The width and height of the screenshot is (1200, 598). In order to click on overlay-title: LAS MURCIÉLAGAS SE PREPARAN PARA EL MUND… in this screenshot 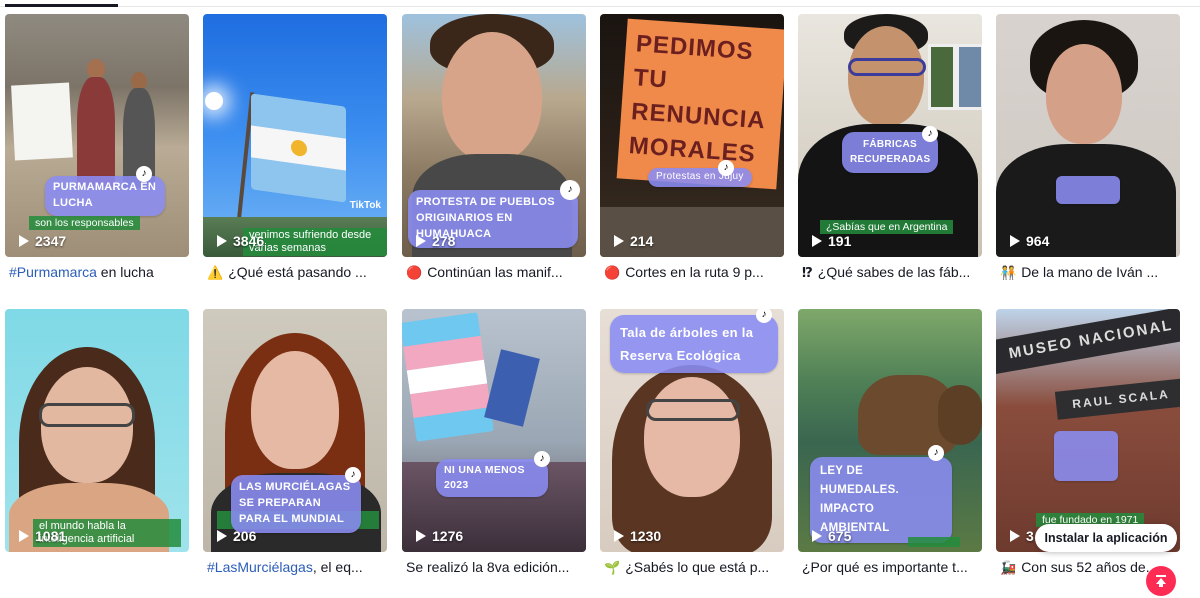, I will do `click(296, 504)`.